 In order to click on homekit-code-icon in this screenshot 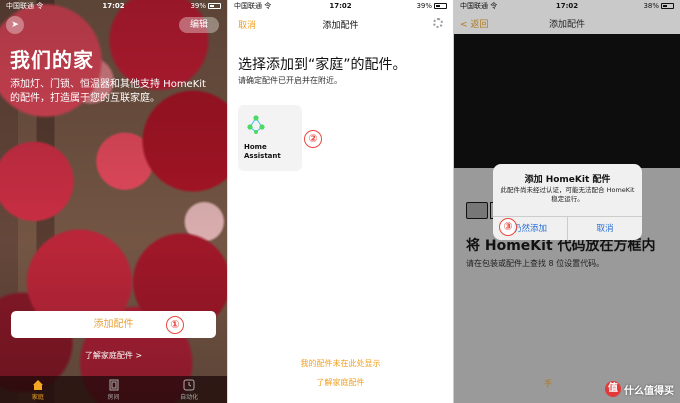, I will do `click(477, 210)`.